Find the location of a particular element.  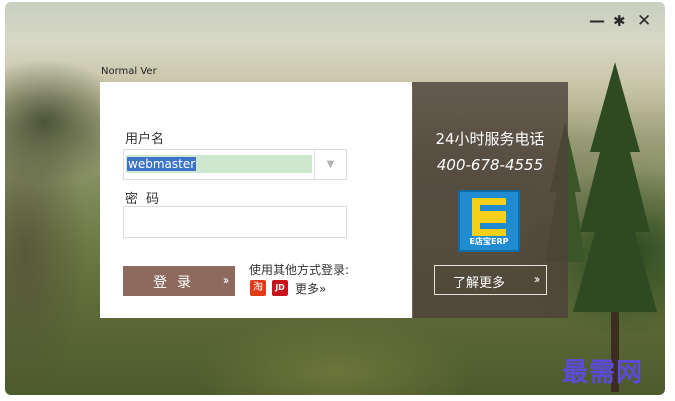

hotline-label: 24小时服务电话 is located at coordinates (490, 139).